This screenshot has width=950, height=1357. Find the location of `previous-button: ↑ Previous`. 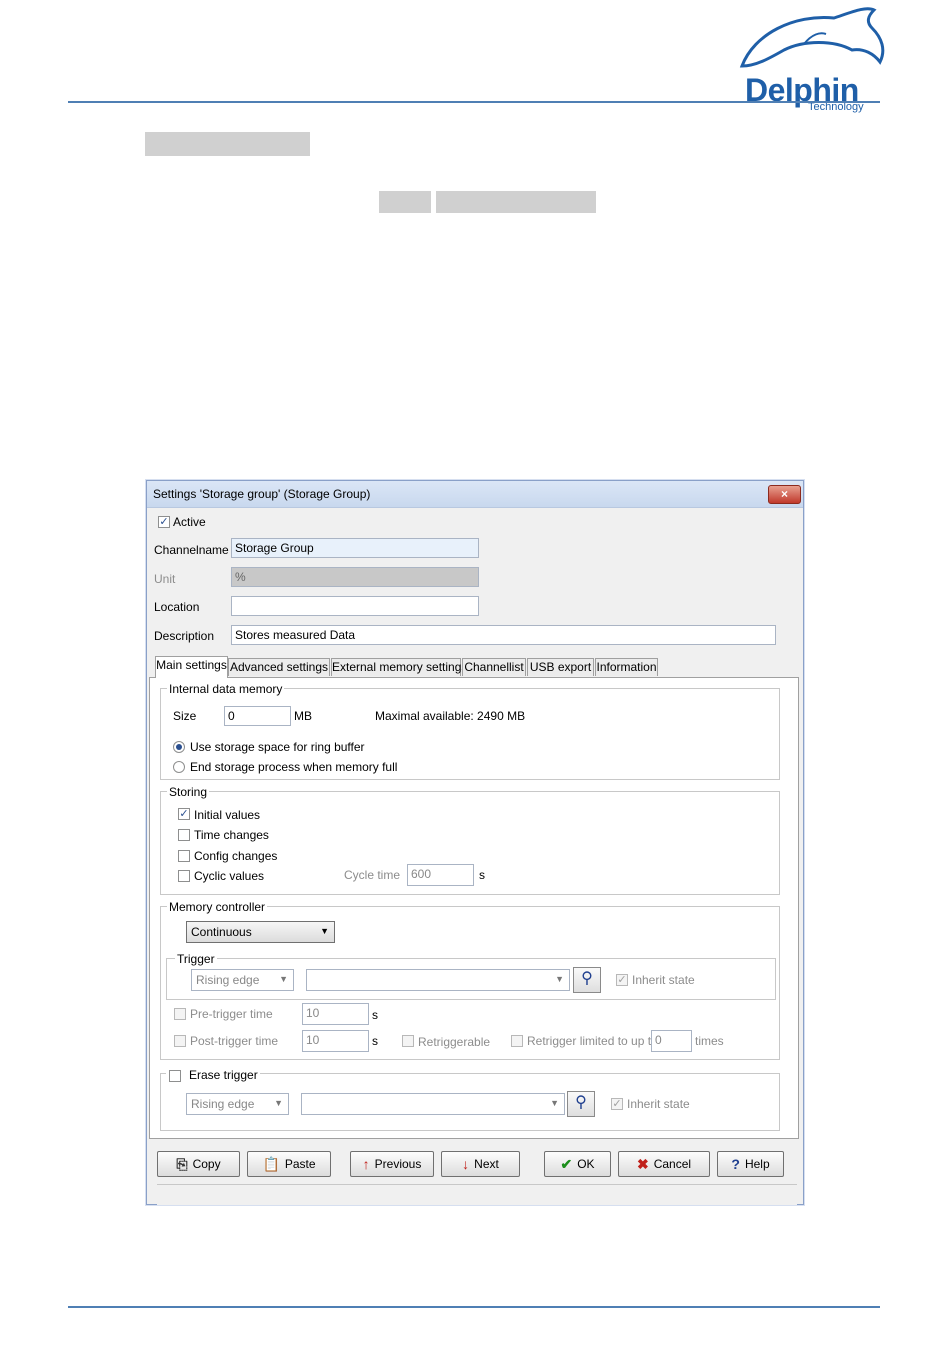

previous-button: ↑ Previous is located at coordinates (392, 1164).